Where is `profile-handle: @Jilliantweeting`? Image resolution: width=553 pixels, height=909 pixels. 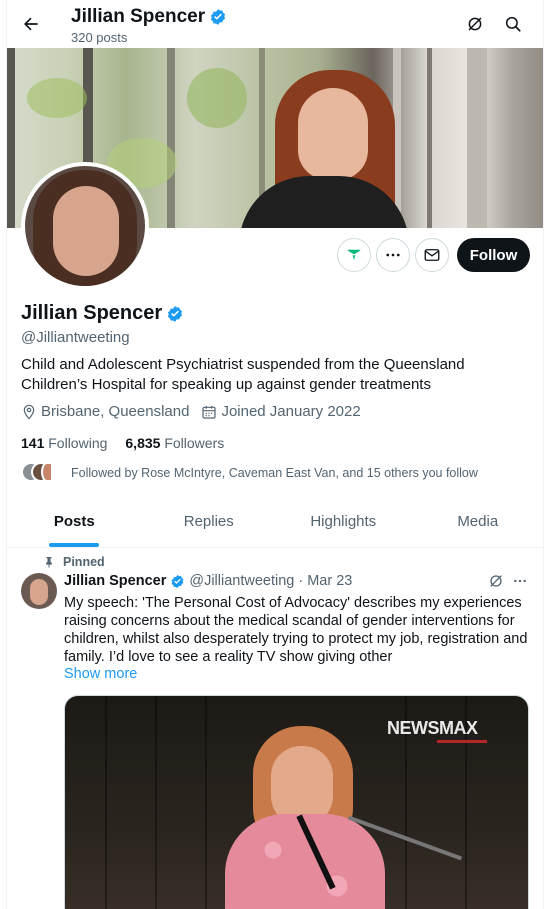 profile-handle: @Jilliantweeting is located at coordinates (75, 337).